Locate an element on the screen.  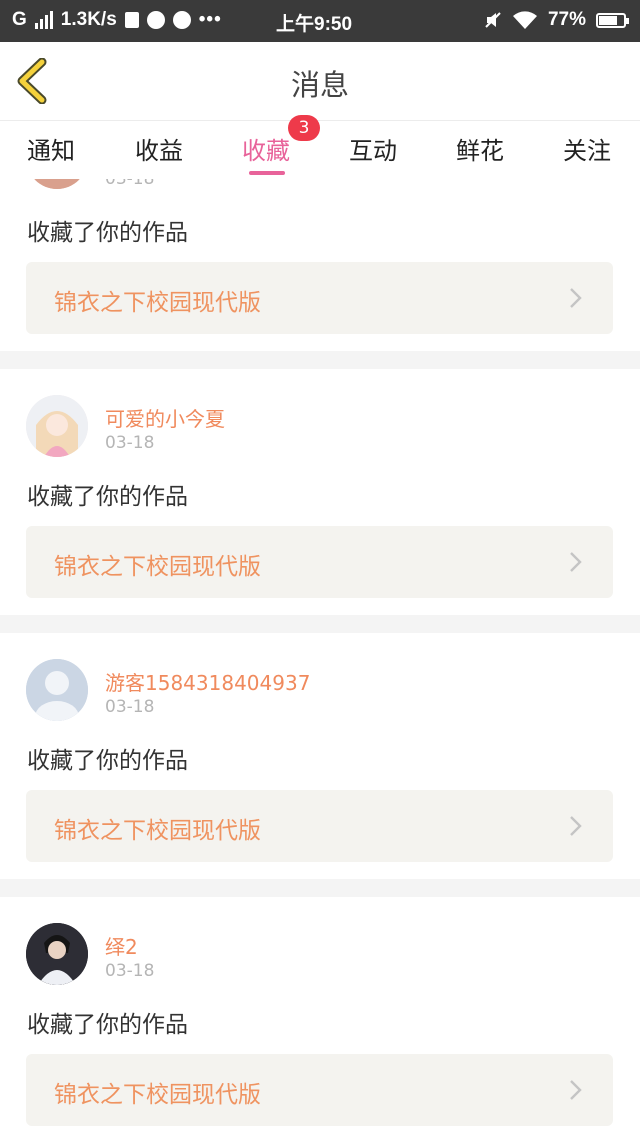
more-notifications-icon: ••• is located at coordinates (210, 19).